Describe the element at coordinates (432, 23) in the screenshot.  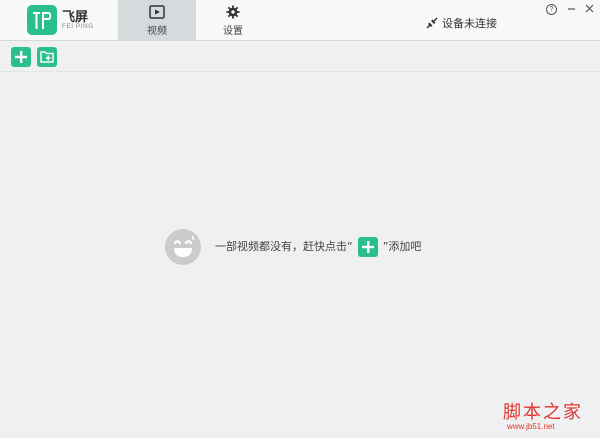
I see `unplugged-icon` at that location.